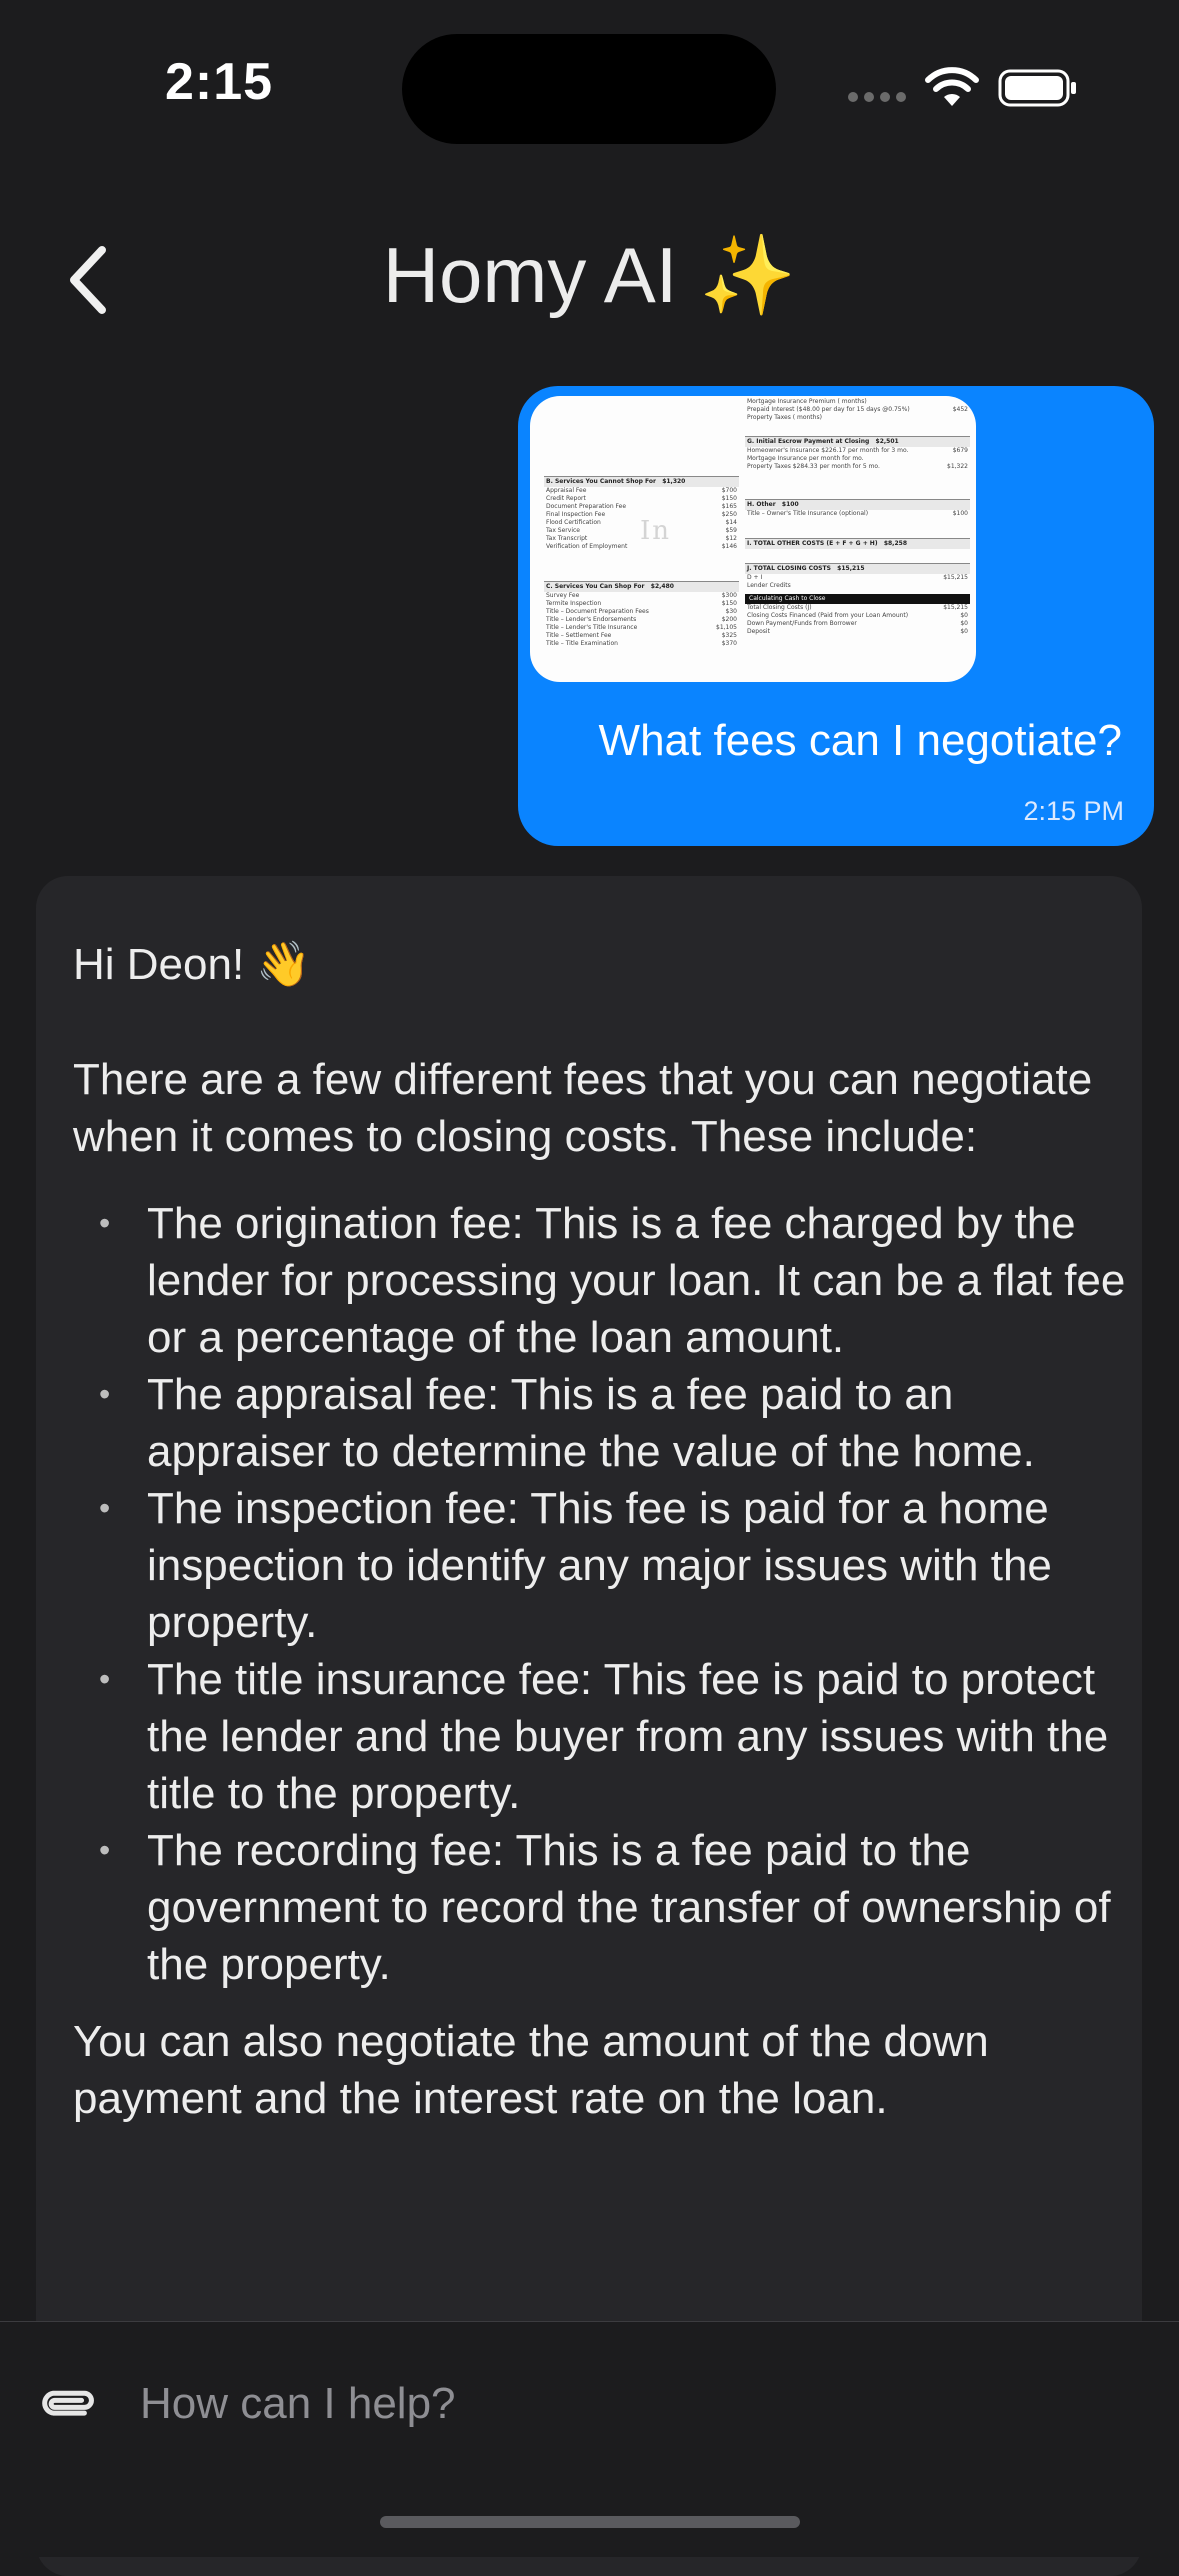  Describe the element at coordinates (590, 2522) in the screenshot. I see `home-indicator` at that location.